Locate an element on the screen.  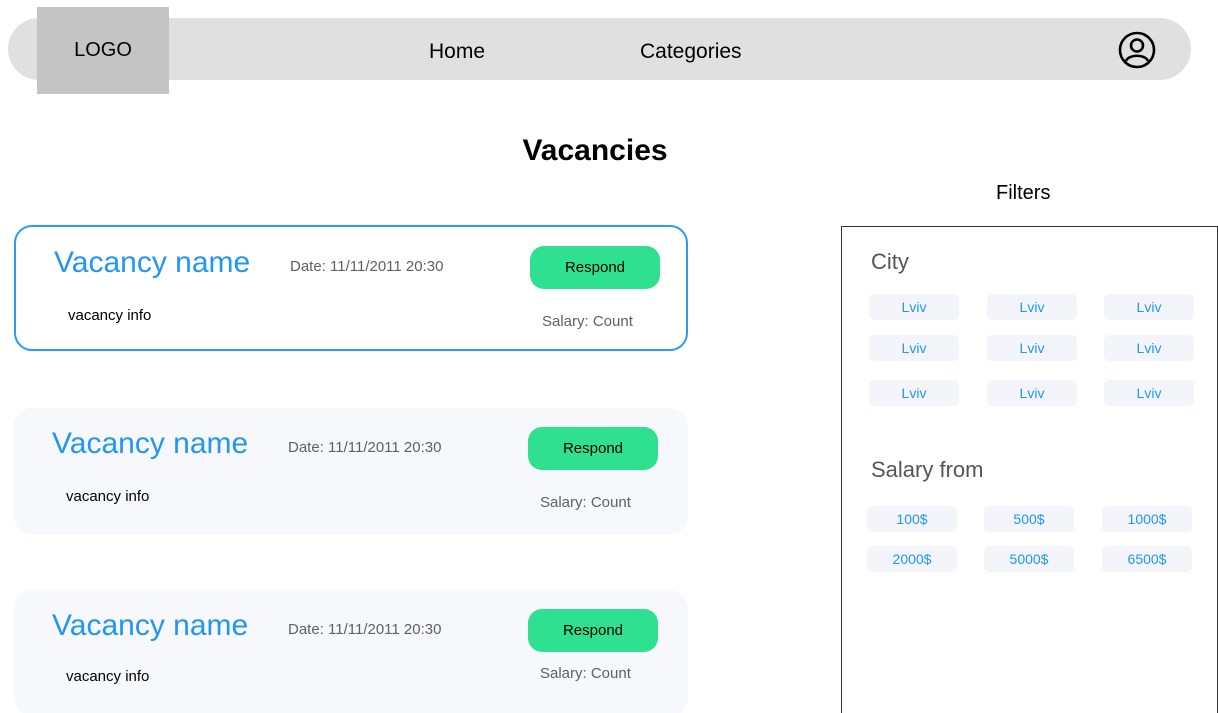
salary-chip: 6500$ is located at coordinates (1147, 559).